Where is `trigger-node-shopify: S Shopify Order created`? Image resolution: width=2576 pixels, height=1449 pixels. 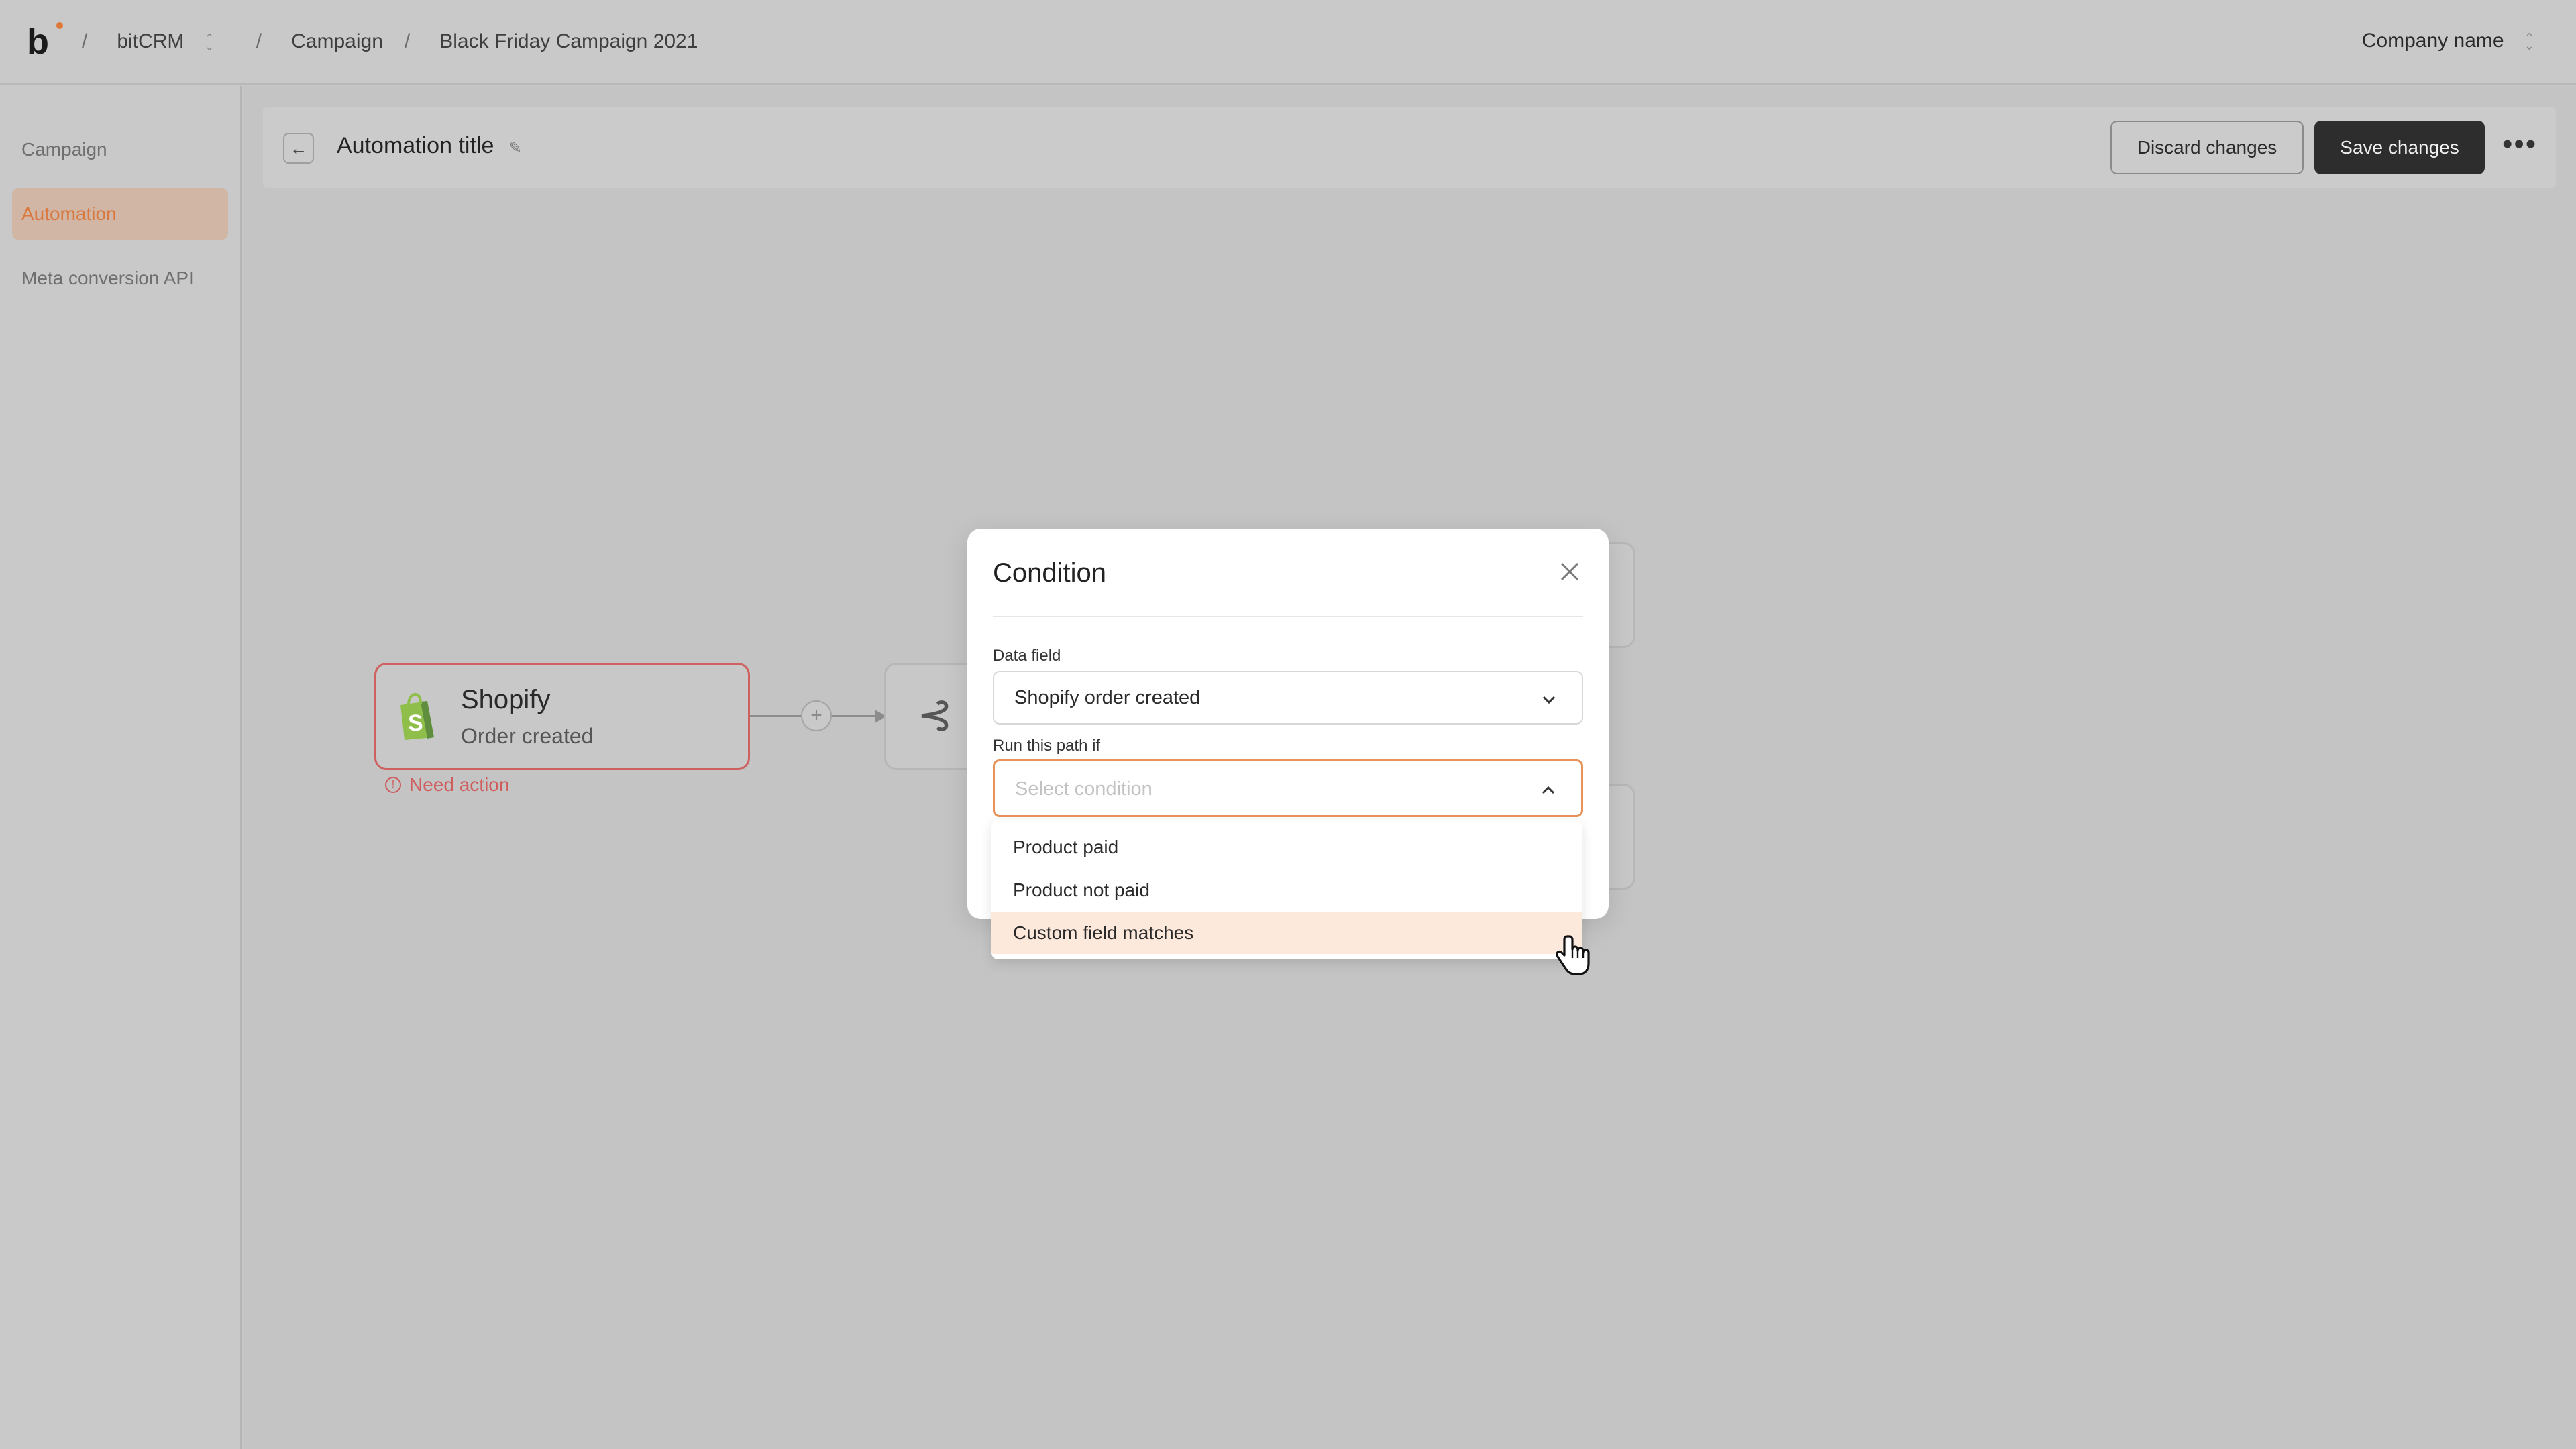 trigger-node-shopify: S Shopify Order created is located at coordinates (562, 716).